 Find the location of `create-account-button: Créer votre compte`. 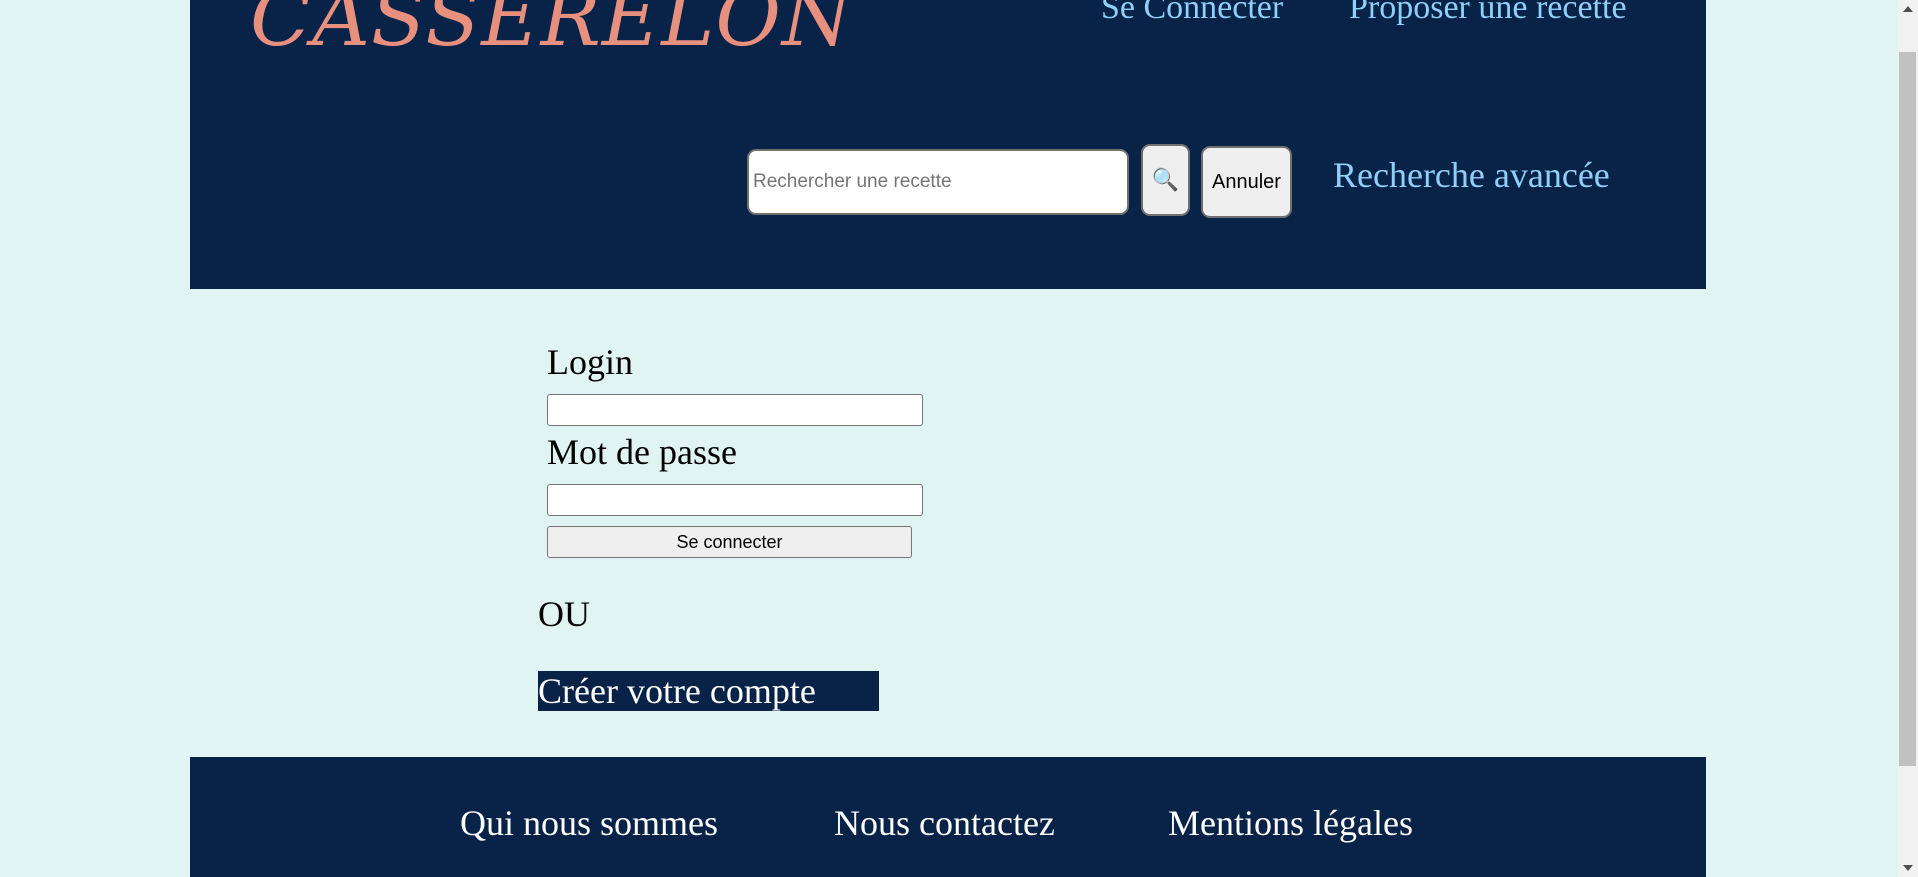

create-account-button: Créer votre compte is located at coordinates (708, 691).